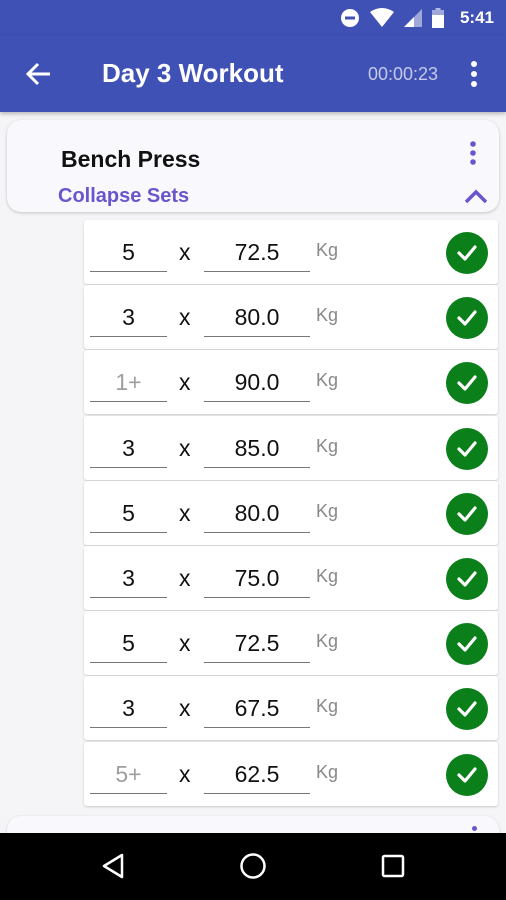  I want to click on weight-input: 75.0, so click(257, 579).